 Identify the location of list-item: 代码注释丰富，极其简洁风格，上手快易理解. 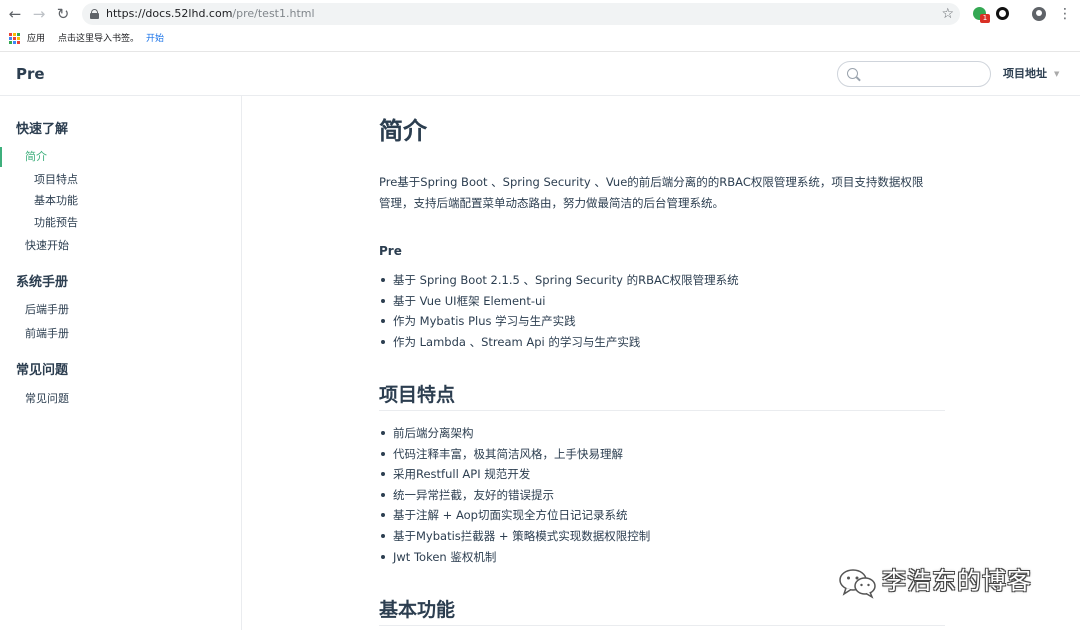
(514, 454).